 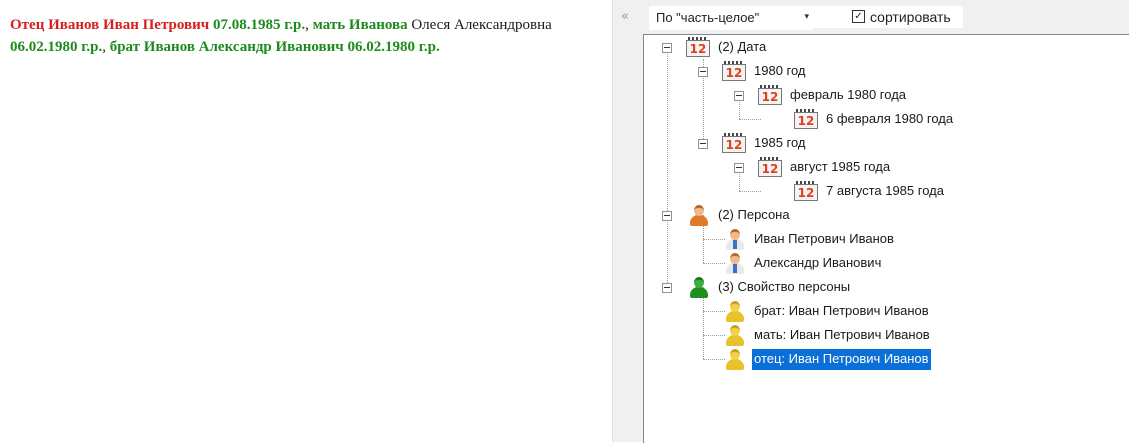 What do you see at coordinates (848, 94) in the screenshot?
I see `tree-node-label: февраль 1980 года` at bounding box center [848, 94].